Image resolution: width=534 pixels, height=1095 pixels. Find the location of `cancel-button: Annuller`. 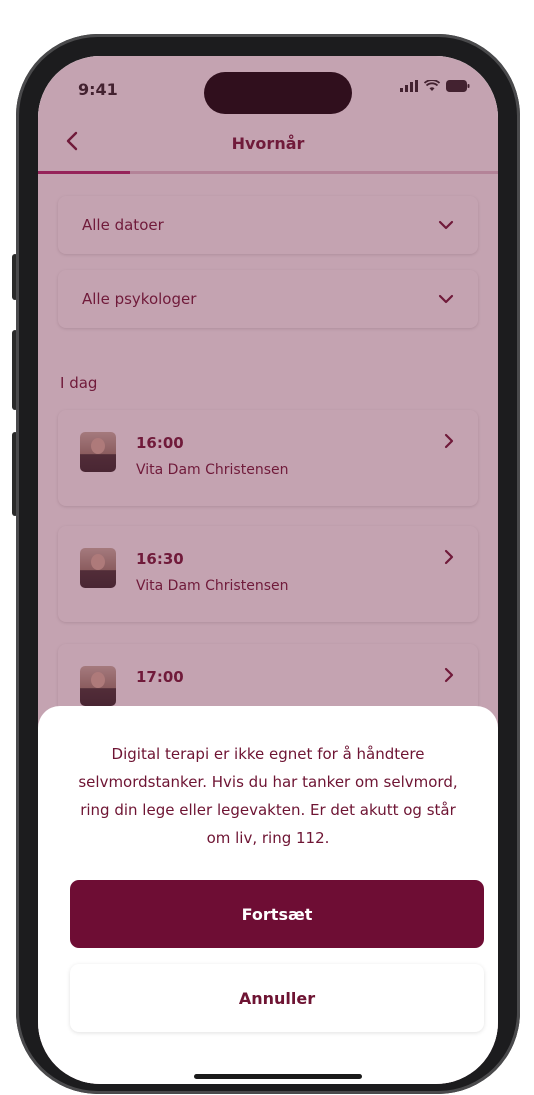

cancel-button: Annuller is located at coordinates (277, 998).